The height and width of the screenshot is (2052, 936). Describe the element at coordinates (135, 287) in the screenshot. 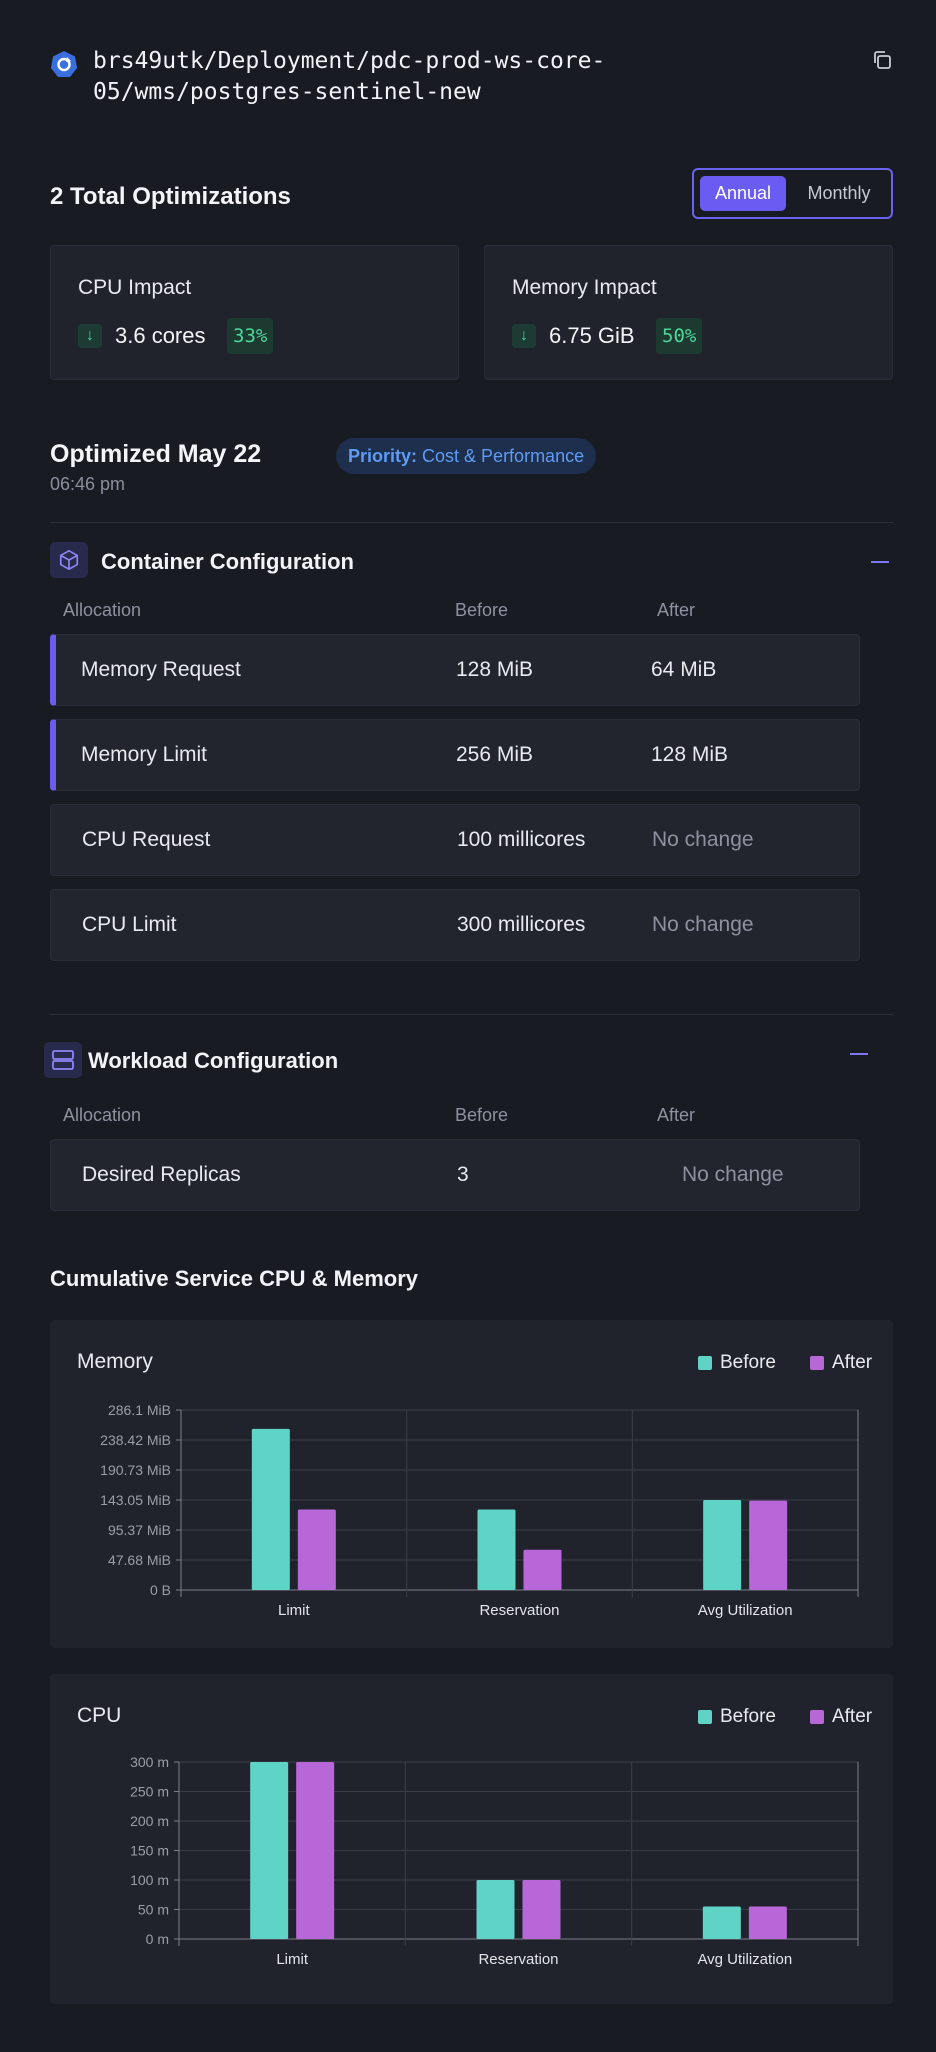

I see `cpu-impact-title: CPU Impact` at that location.